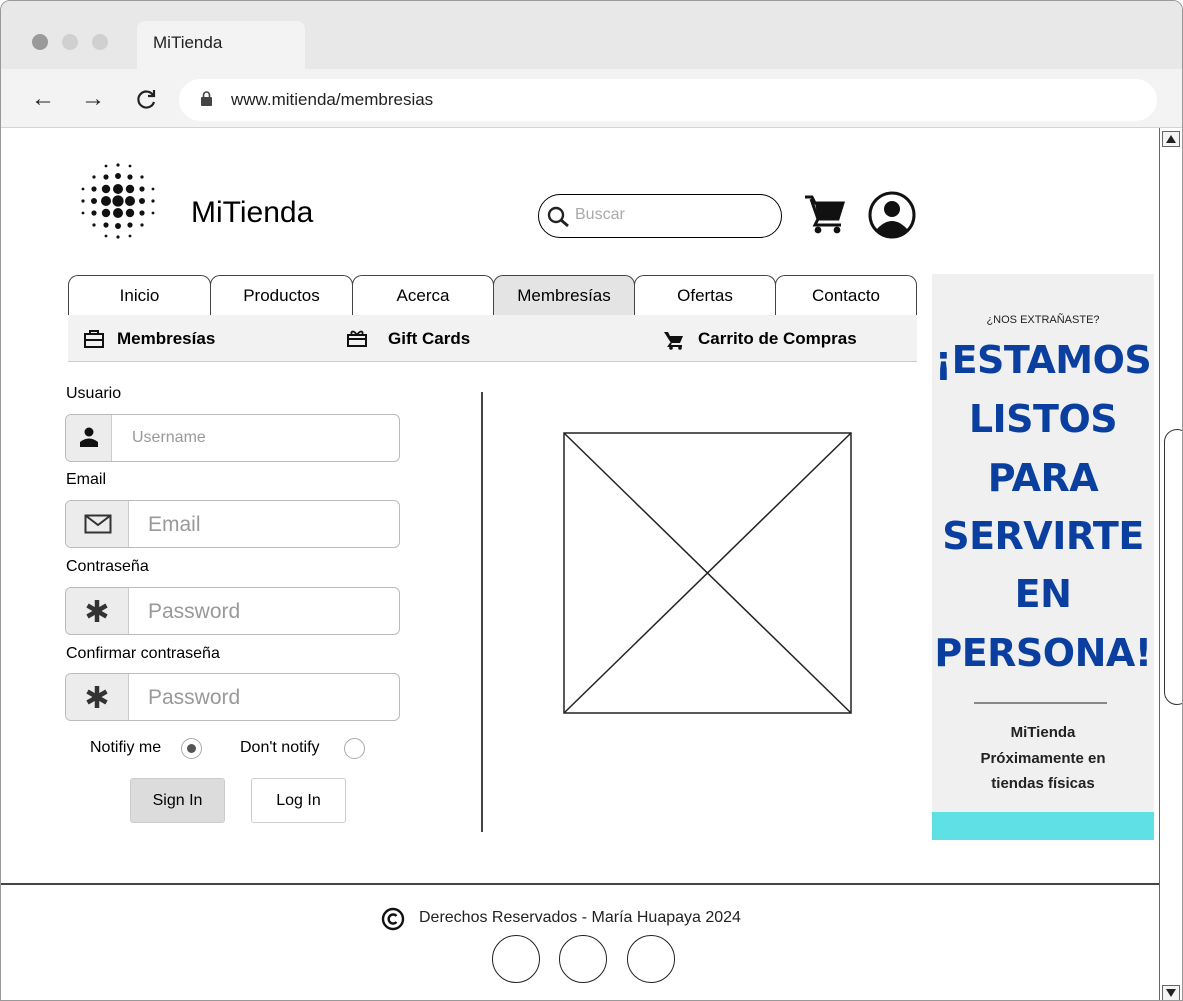 The height and width of the screenshot is (1001, 1183). I want to click on sublink-gift-cards: Gift Cards, so click(429, 339).